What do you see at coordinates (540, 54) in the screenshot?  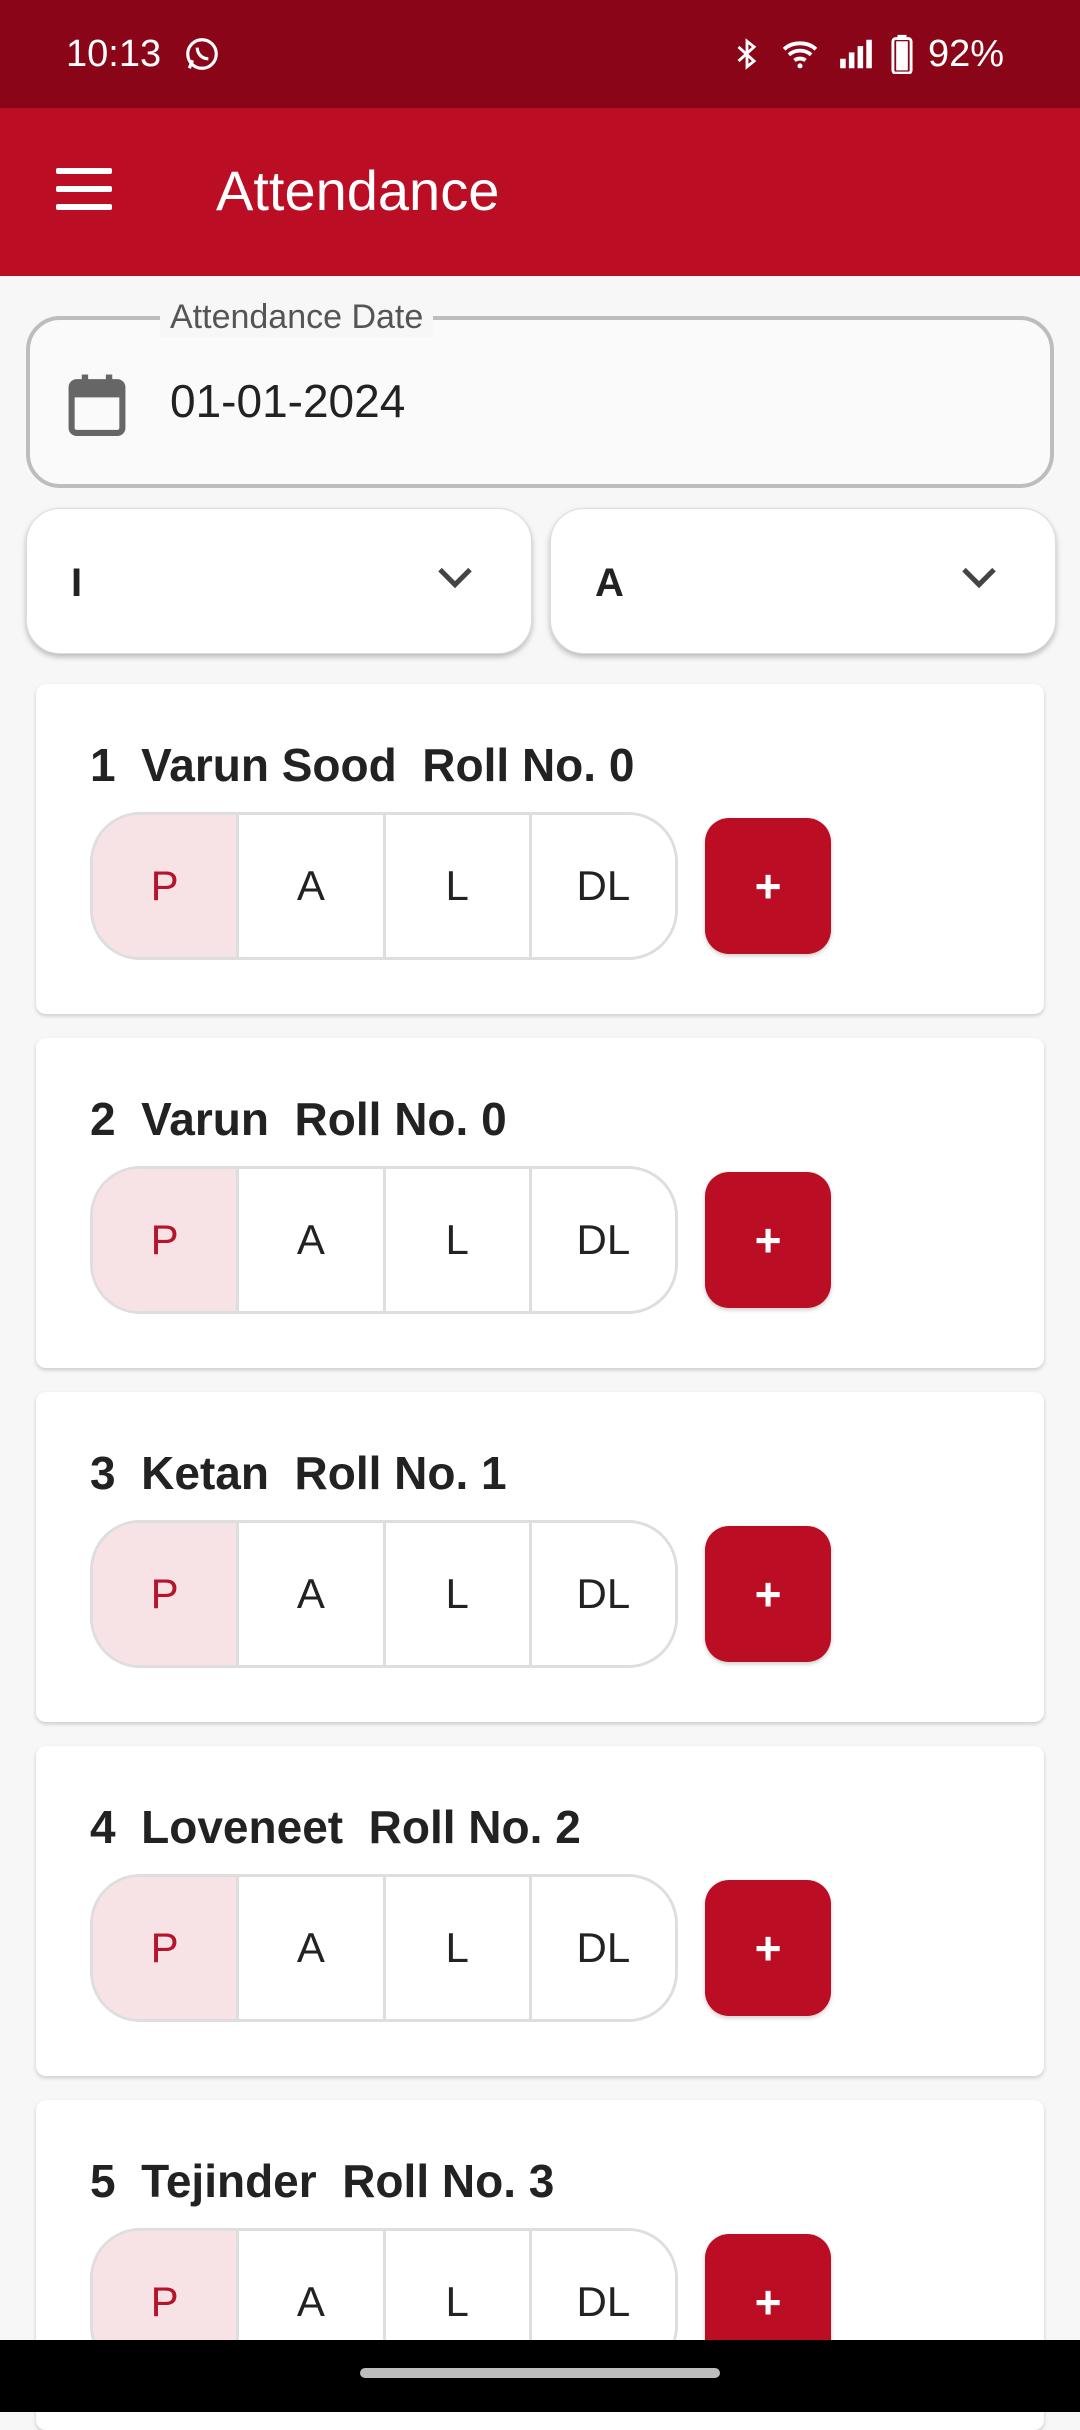 I see `status-bar: 10:13 92%` at bounding box center [540, 54].